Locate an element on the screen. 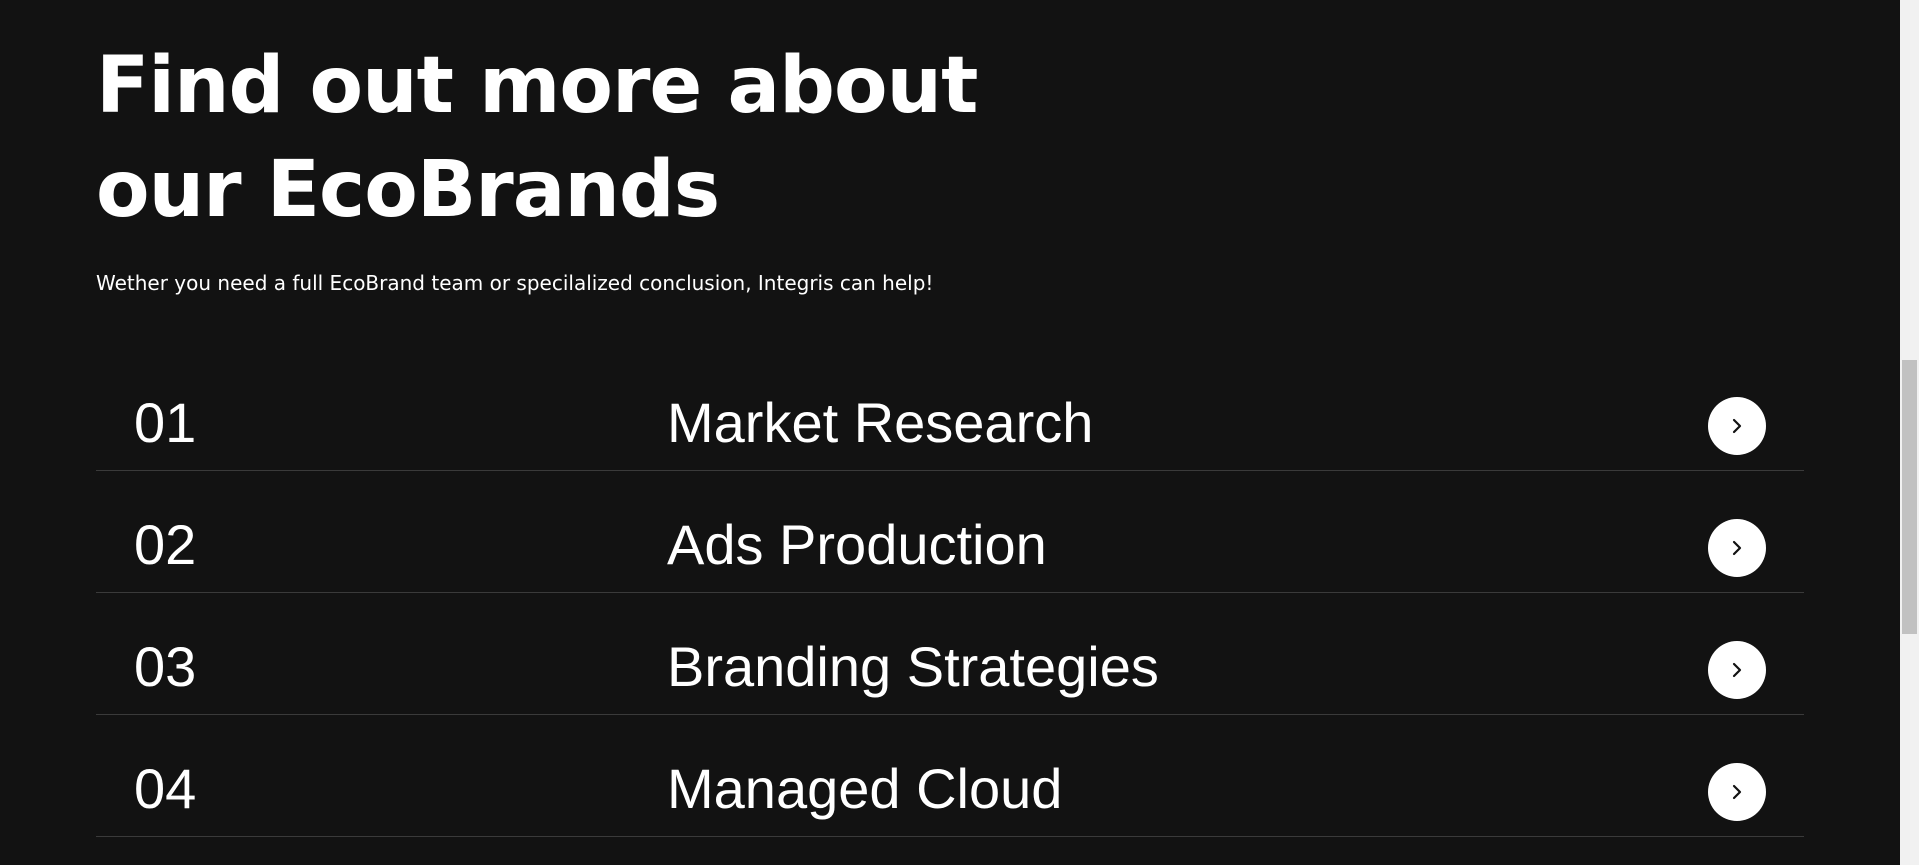 The height and width of the screenshot is (865, 1919). service-number: 04 is located at coordinates (165, 788).